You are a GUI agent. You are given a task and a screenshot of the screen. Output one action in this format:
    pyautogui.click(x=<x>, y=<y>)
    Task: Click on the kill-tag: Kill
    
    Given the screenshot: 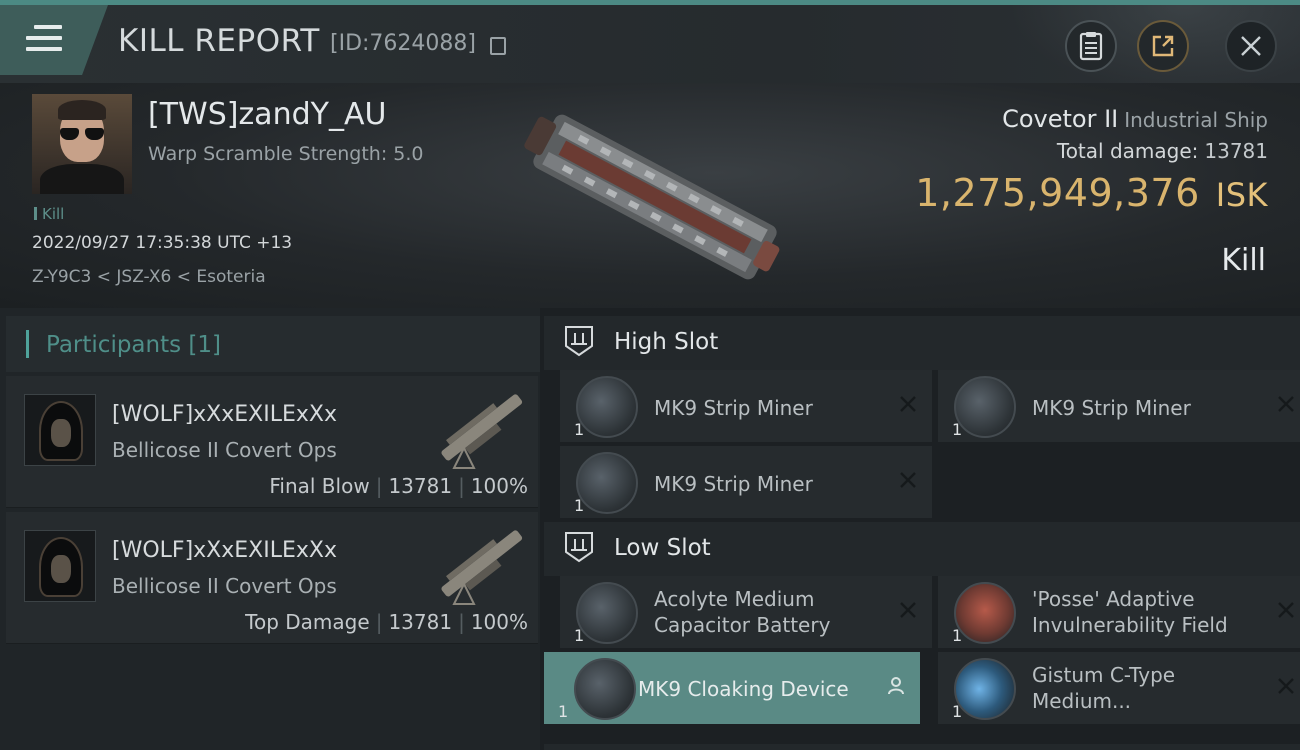 What is the action you would take?
    pyautogui.click(x=49, y=214)
    